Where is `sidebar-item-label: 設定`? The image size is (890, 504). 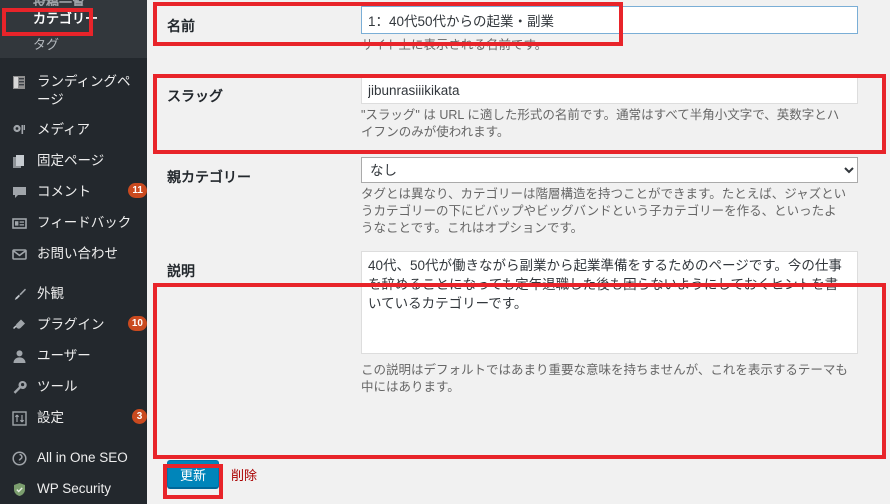
sidebar-item-label: 設定 is located at coordinates (50, 417).